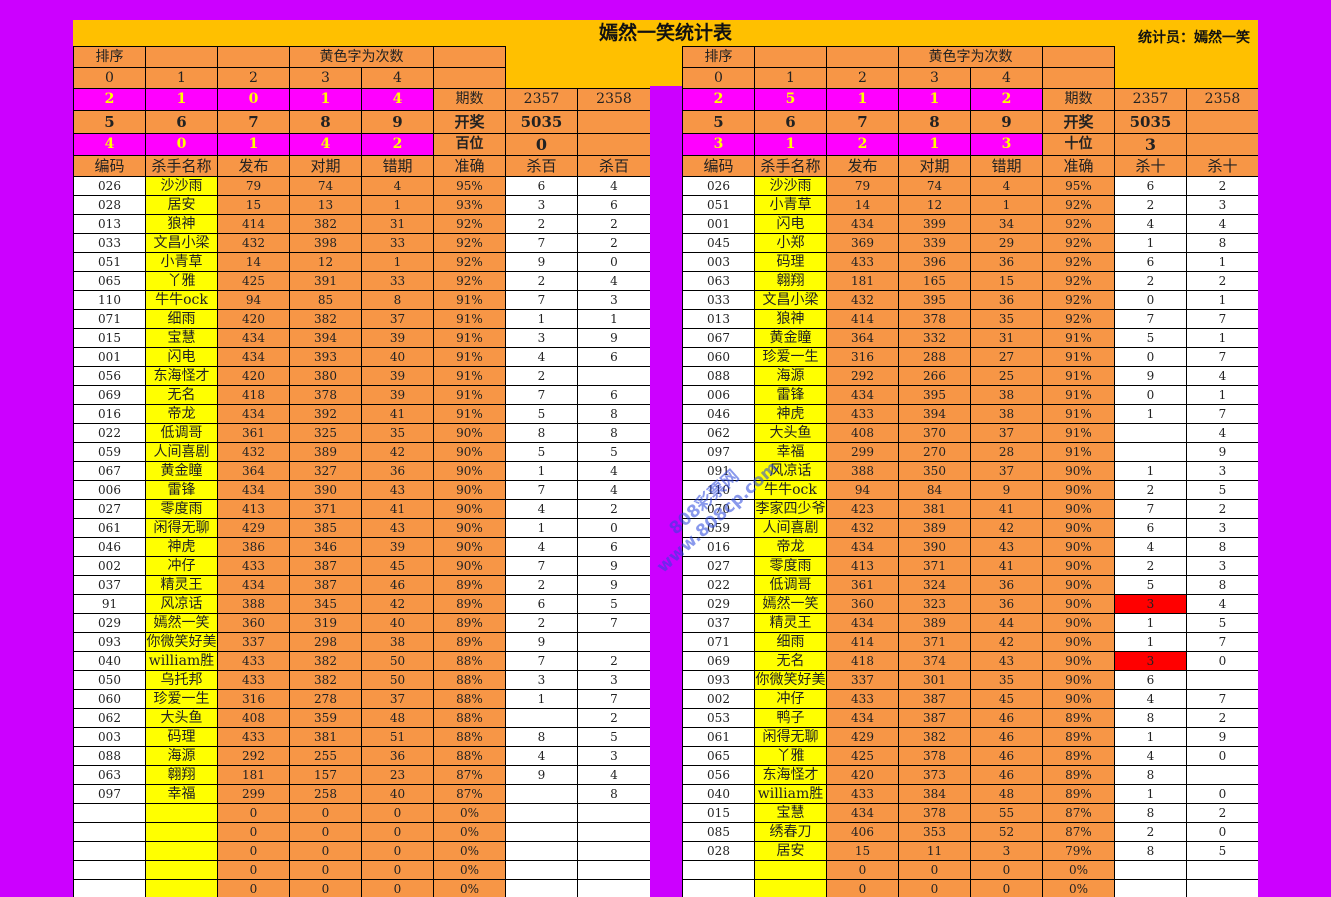 The height and width of the screenshot is (897, 1331). I want to click on publish-cell: 360, so click(253, 623).